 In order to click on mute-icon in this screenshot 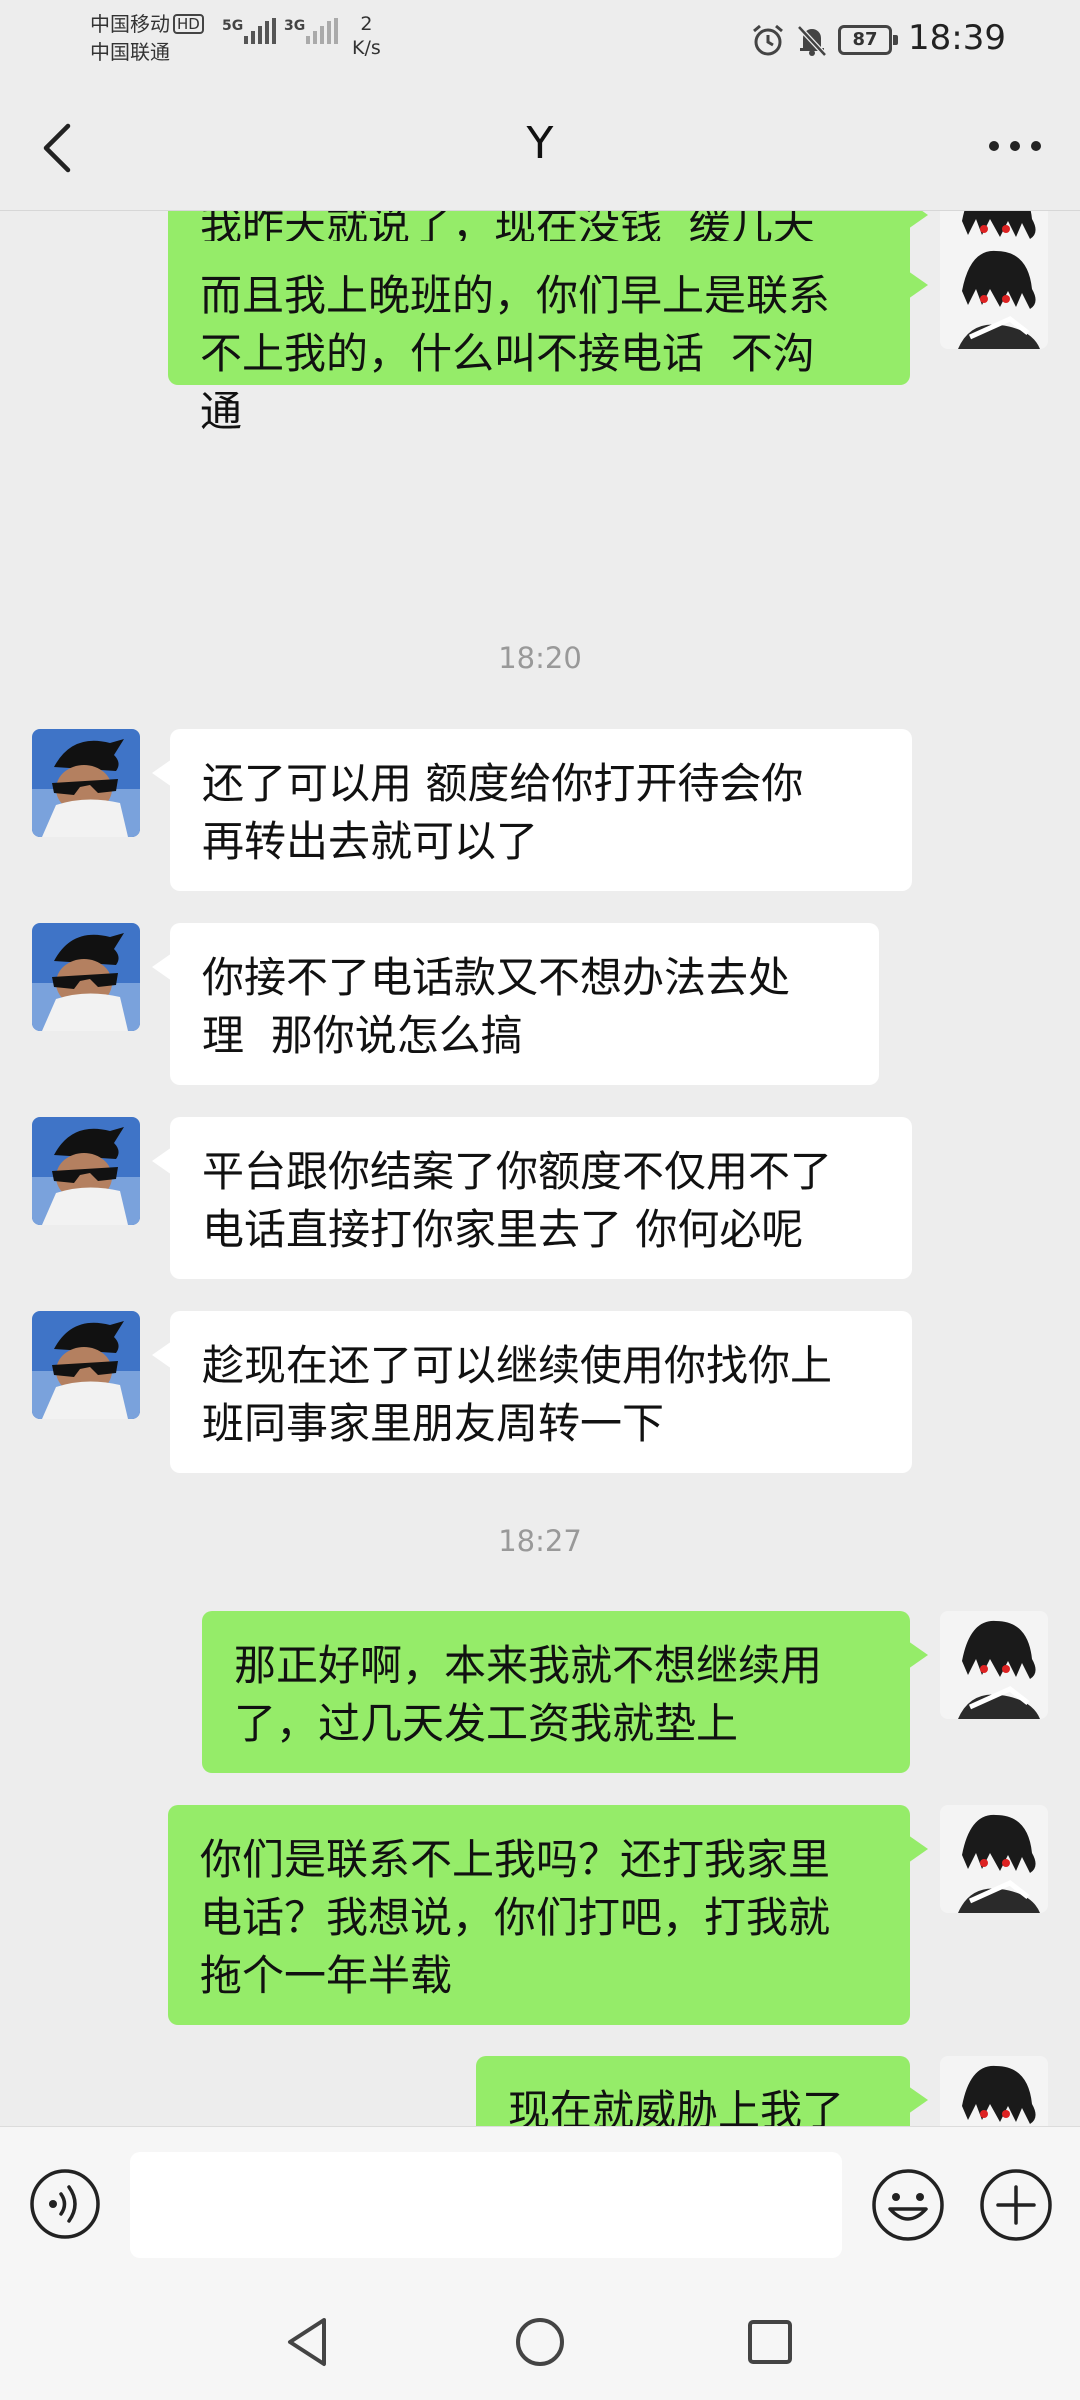, I will do `click(812, 41)`.